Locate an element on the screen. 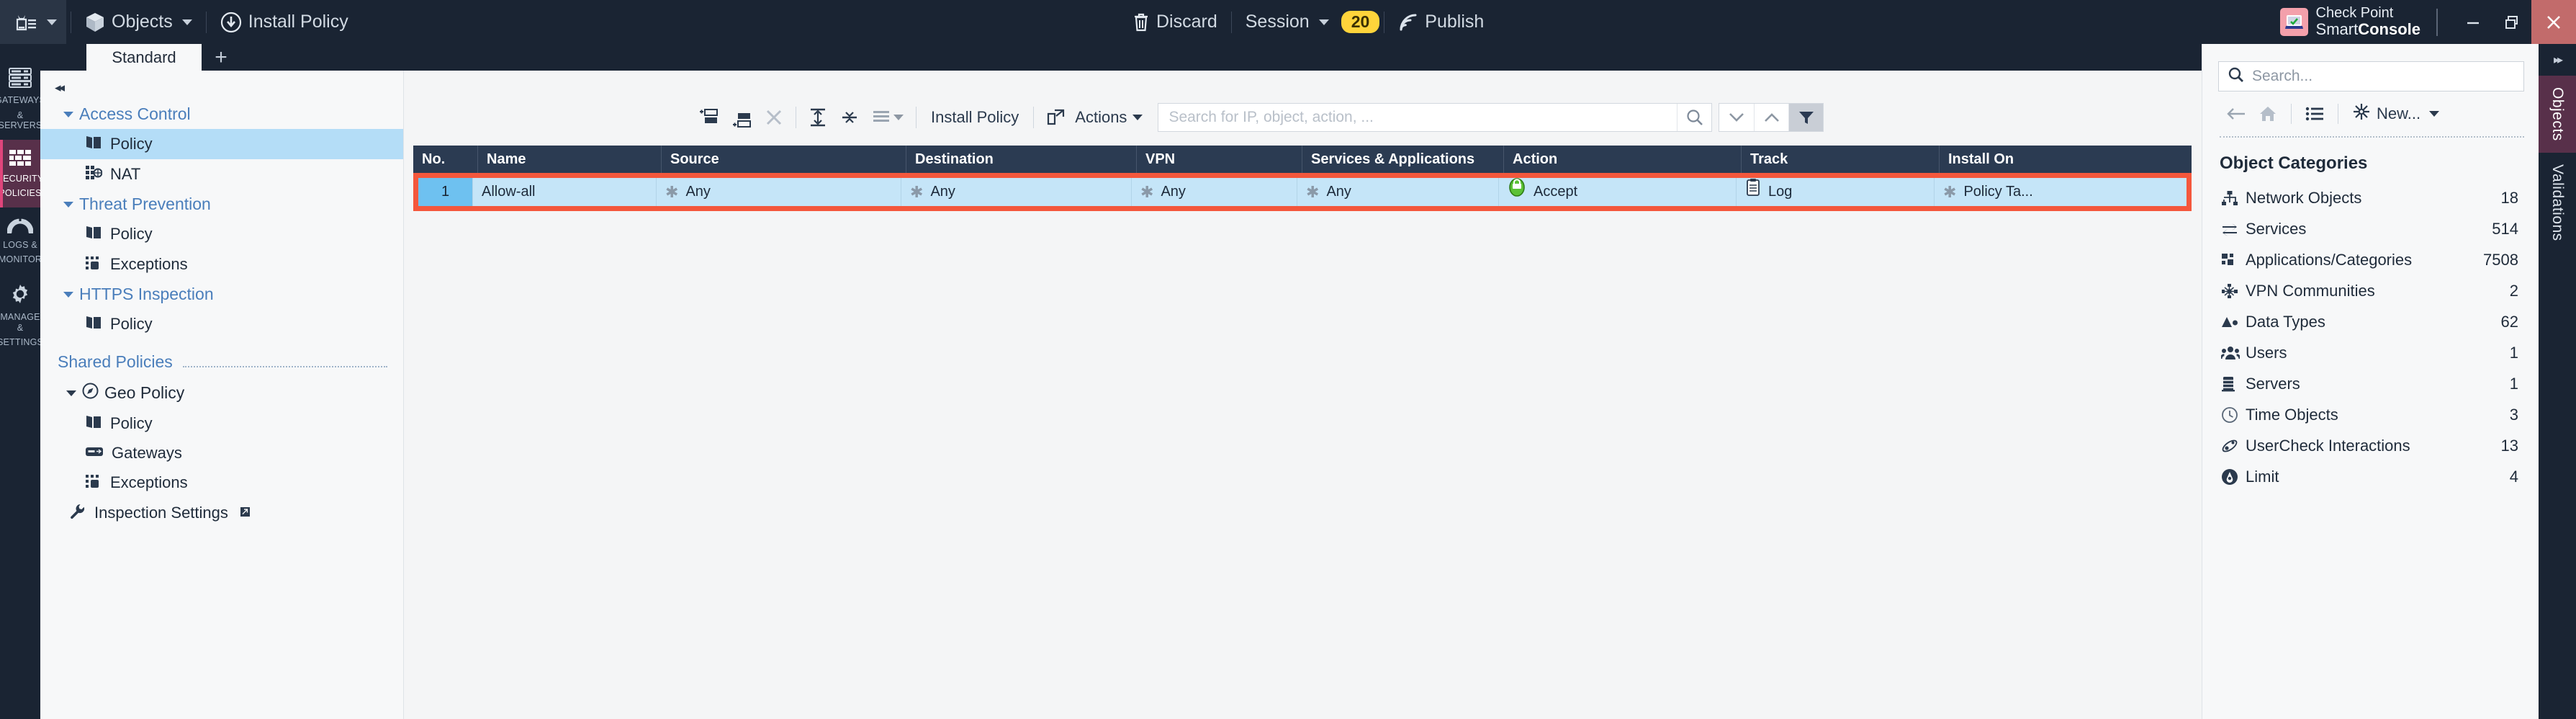 The width and height of the screenshot is (2576, 719). minimize-button is located at coordinates (2473, 22).